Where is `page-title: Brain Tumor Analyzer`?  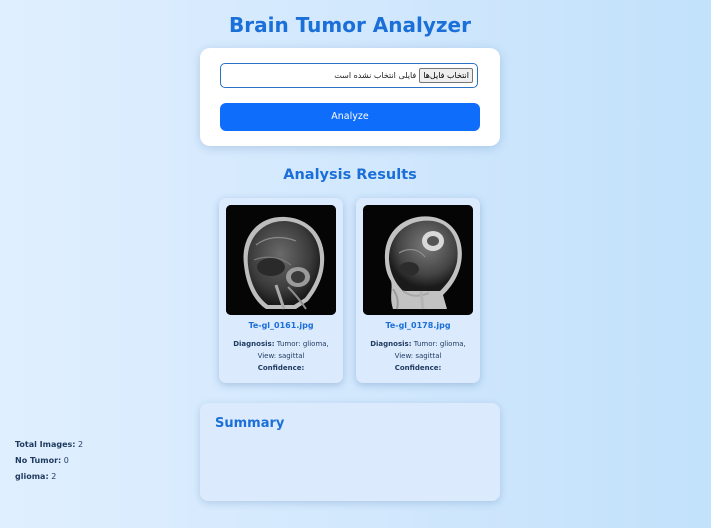 page-title: Brain Tumor Analyzer is located at coordinates (350, 25).